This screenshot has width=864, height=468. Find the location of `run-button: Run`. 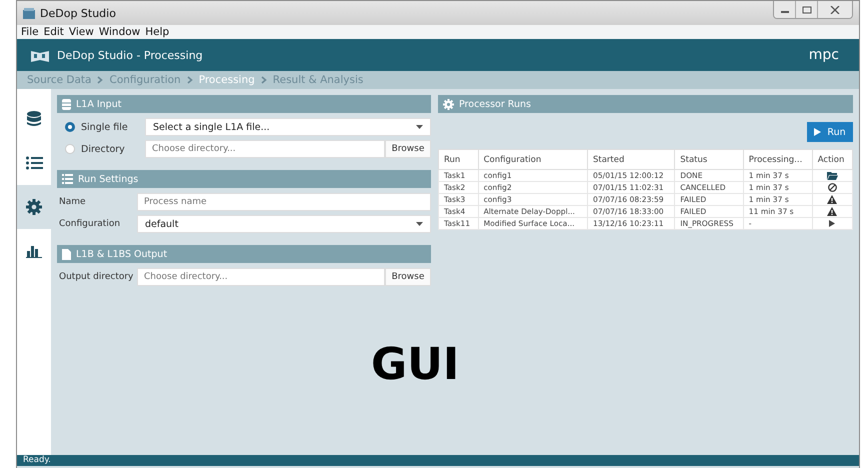

run-button: Run is located at coordinates (830, 132).